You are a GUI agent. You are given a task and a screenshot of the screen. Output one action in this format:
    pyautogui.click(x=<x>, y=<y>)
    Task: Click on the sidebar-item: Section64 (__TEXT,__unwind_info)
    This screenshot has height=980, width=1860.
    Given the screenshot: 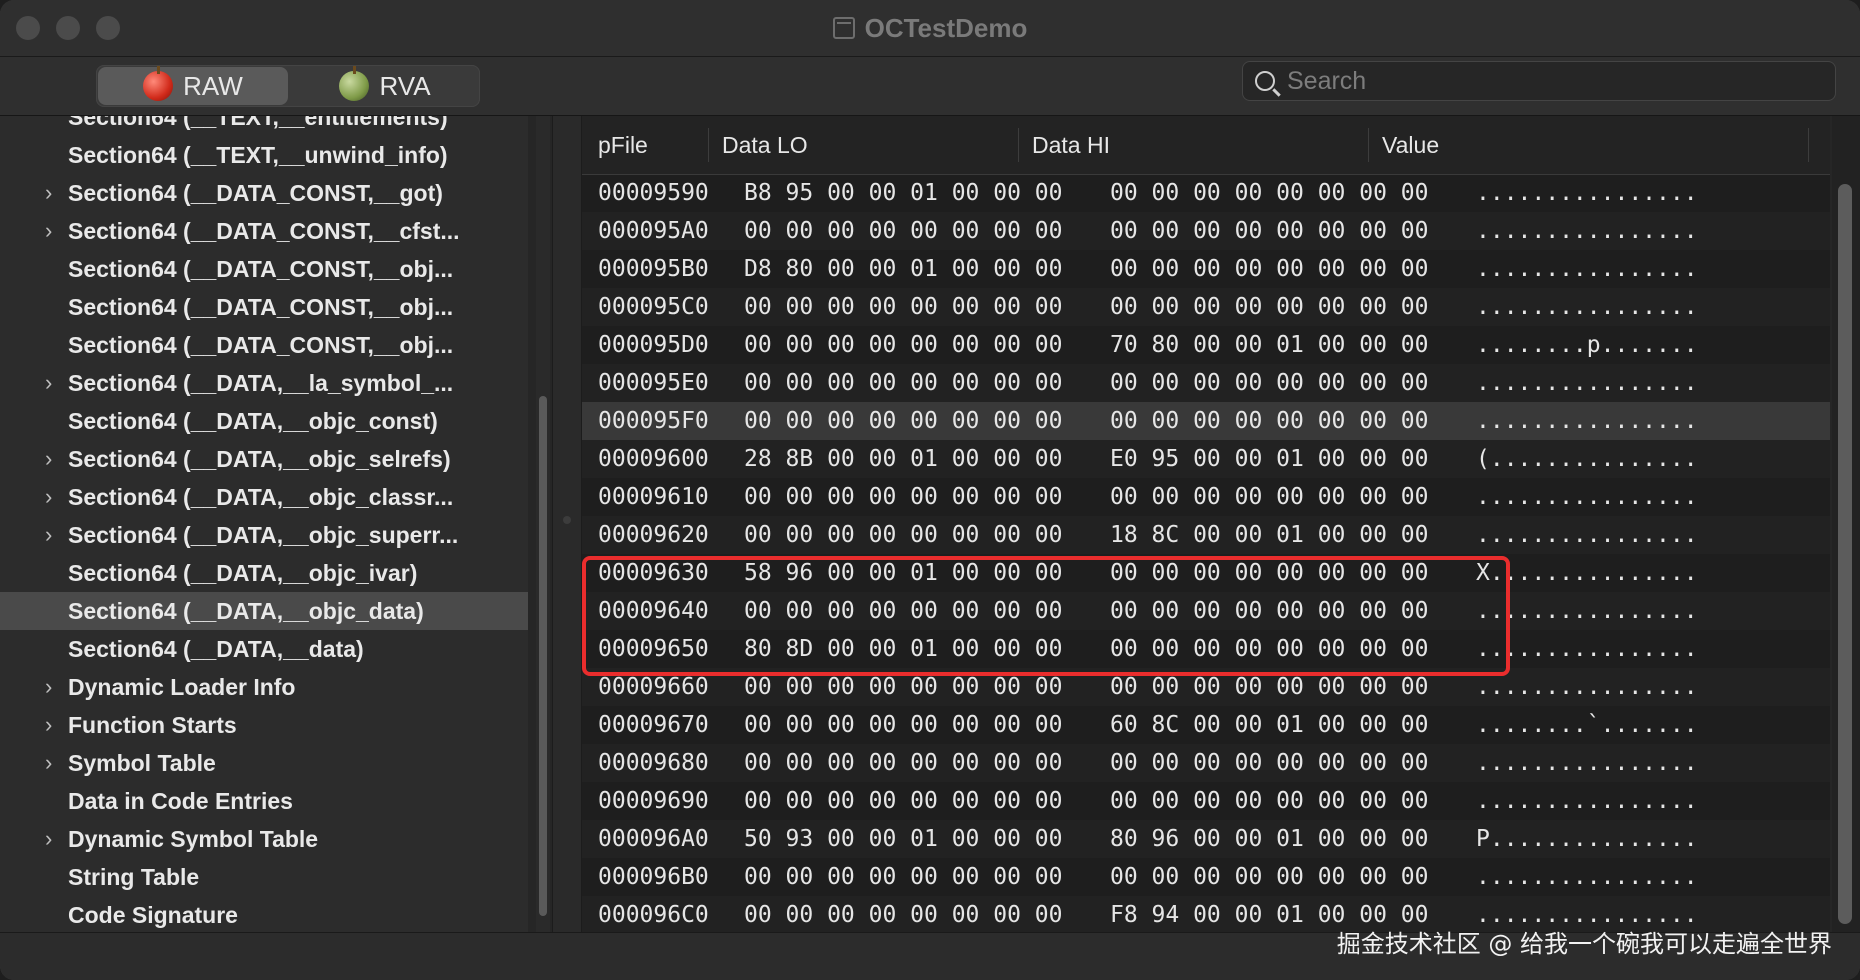 What is the action you would take?
    pyautogui.click(x=264, y=155)
    